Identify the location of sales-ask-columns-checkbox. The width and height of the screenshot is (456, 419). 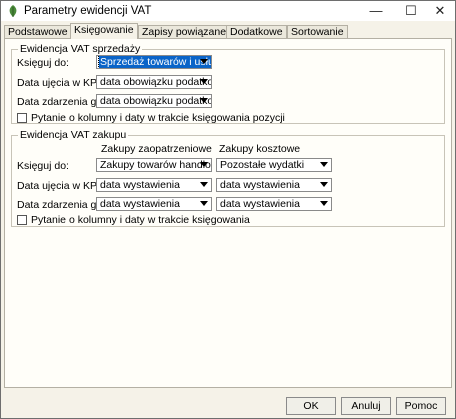
(22, 118).